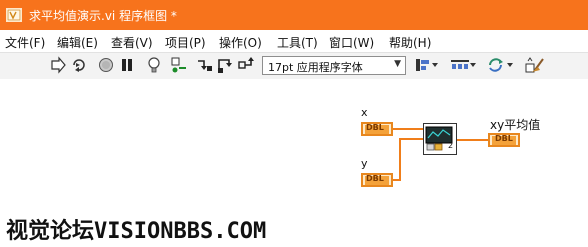 The width and height of the screenshot is (588, 247). What do you see at coordinates (240, 42) in the screenshot?
I see `menu-operate: 操作(O)` at bounding box center [240, 42].